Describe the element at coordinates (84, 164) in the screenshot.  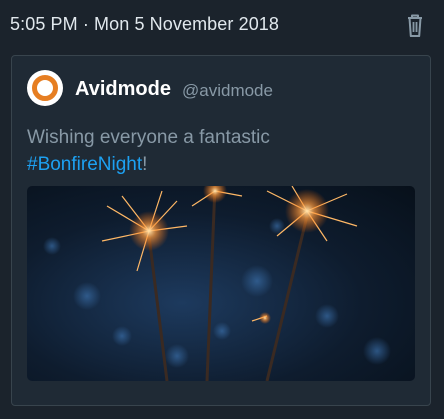
I see `hashtag-link: #BonfireNight` at that location.